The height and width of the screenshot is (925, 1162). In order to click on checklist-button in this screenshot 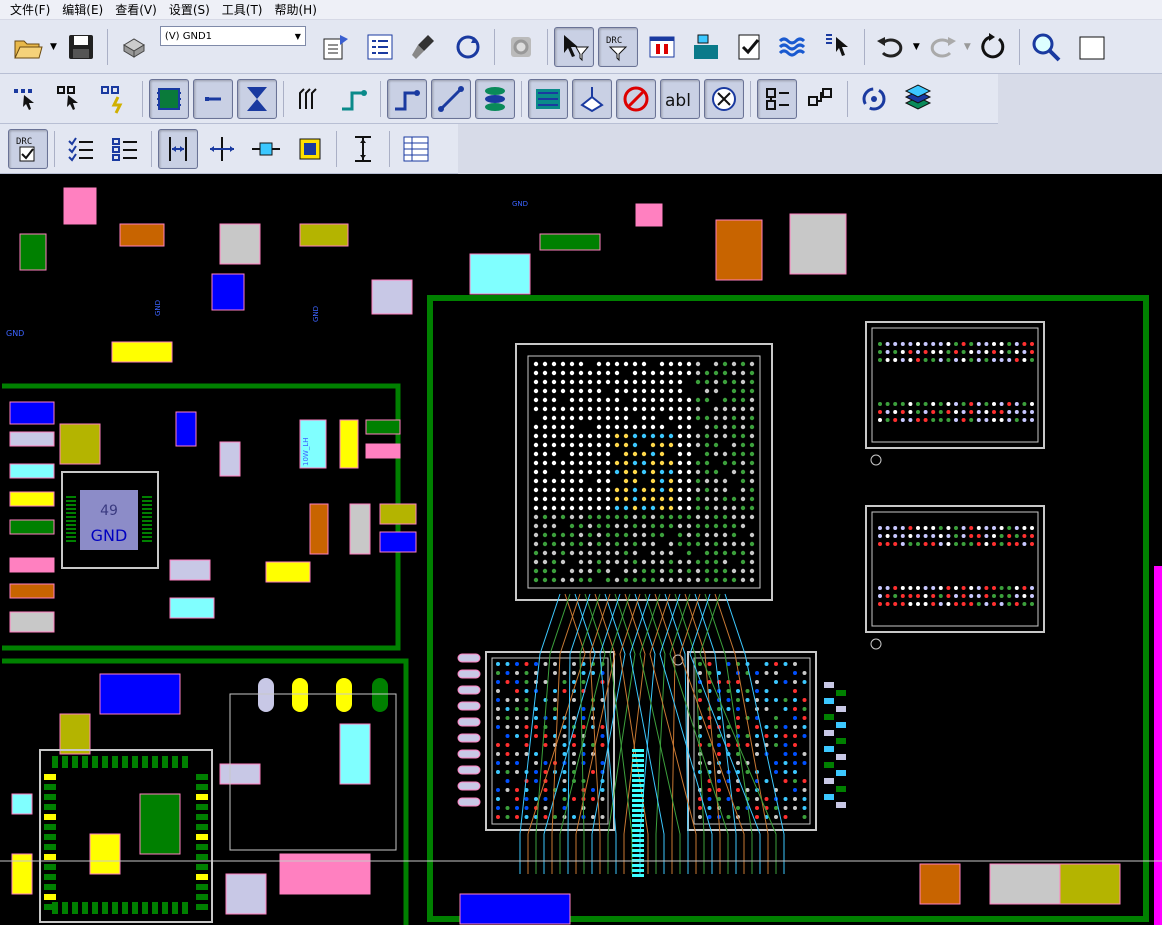, I will do `click(81, 149)`.